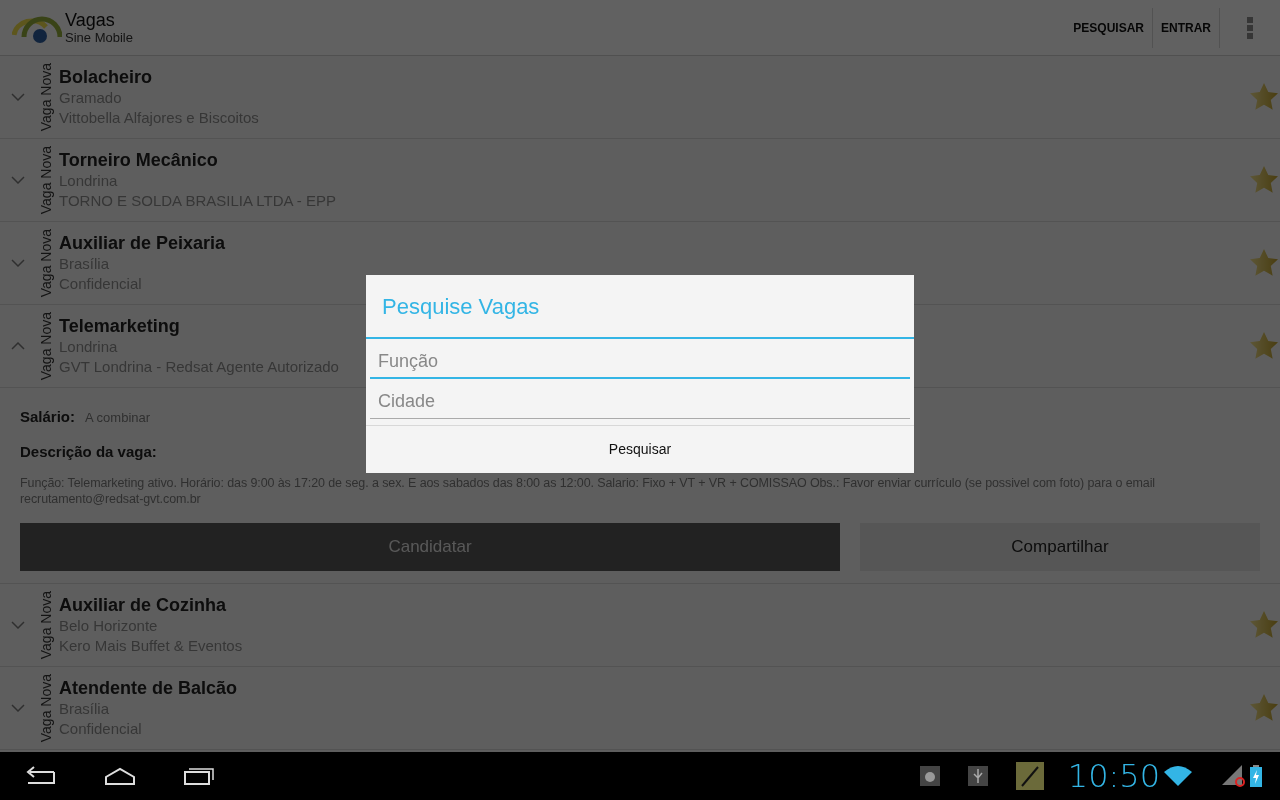 This screenshot has height=800, width=1280. Describe the element at coordinates (1109, 27) in the screenshot. I see `action-button: PESQUISAR` at that location.